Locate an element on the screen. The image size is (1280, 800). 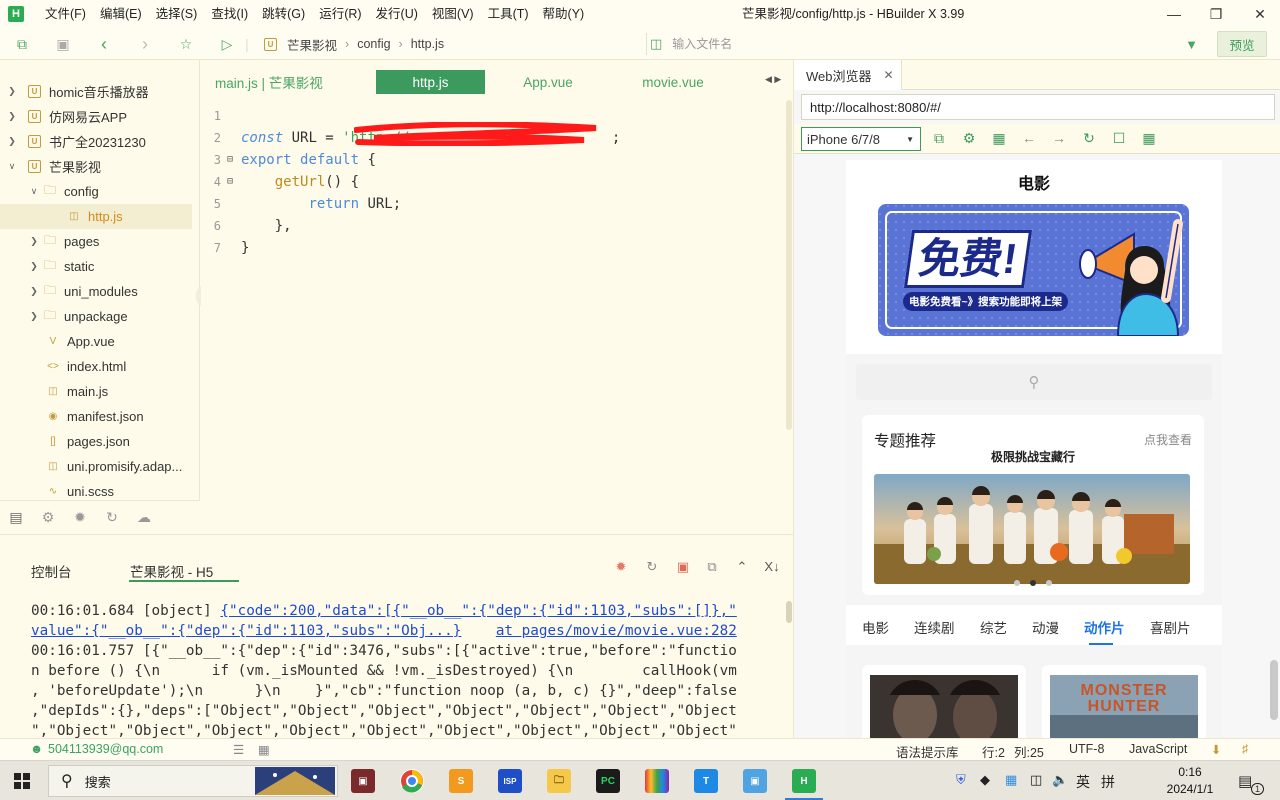
menu-publish: 发行(U) is located at coordinates (397, 14).